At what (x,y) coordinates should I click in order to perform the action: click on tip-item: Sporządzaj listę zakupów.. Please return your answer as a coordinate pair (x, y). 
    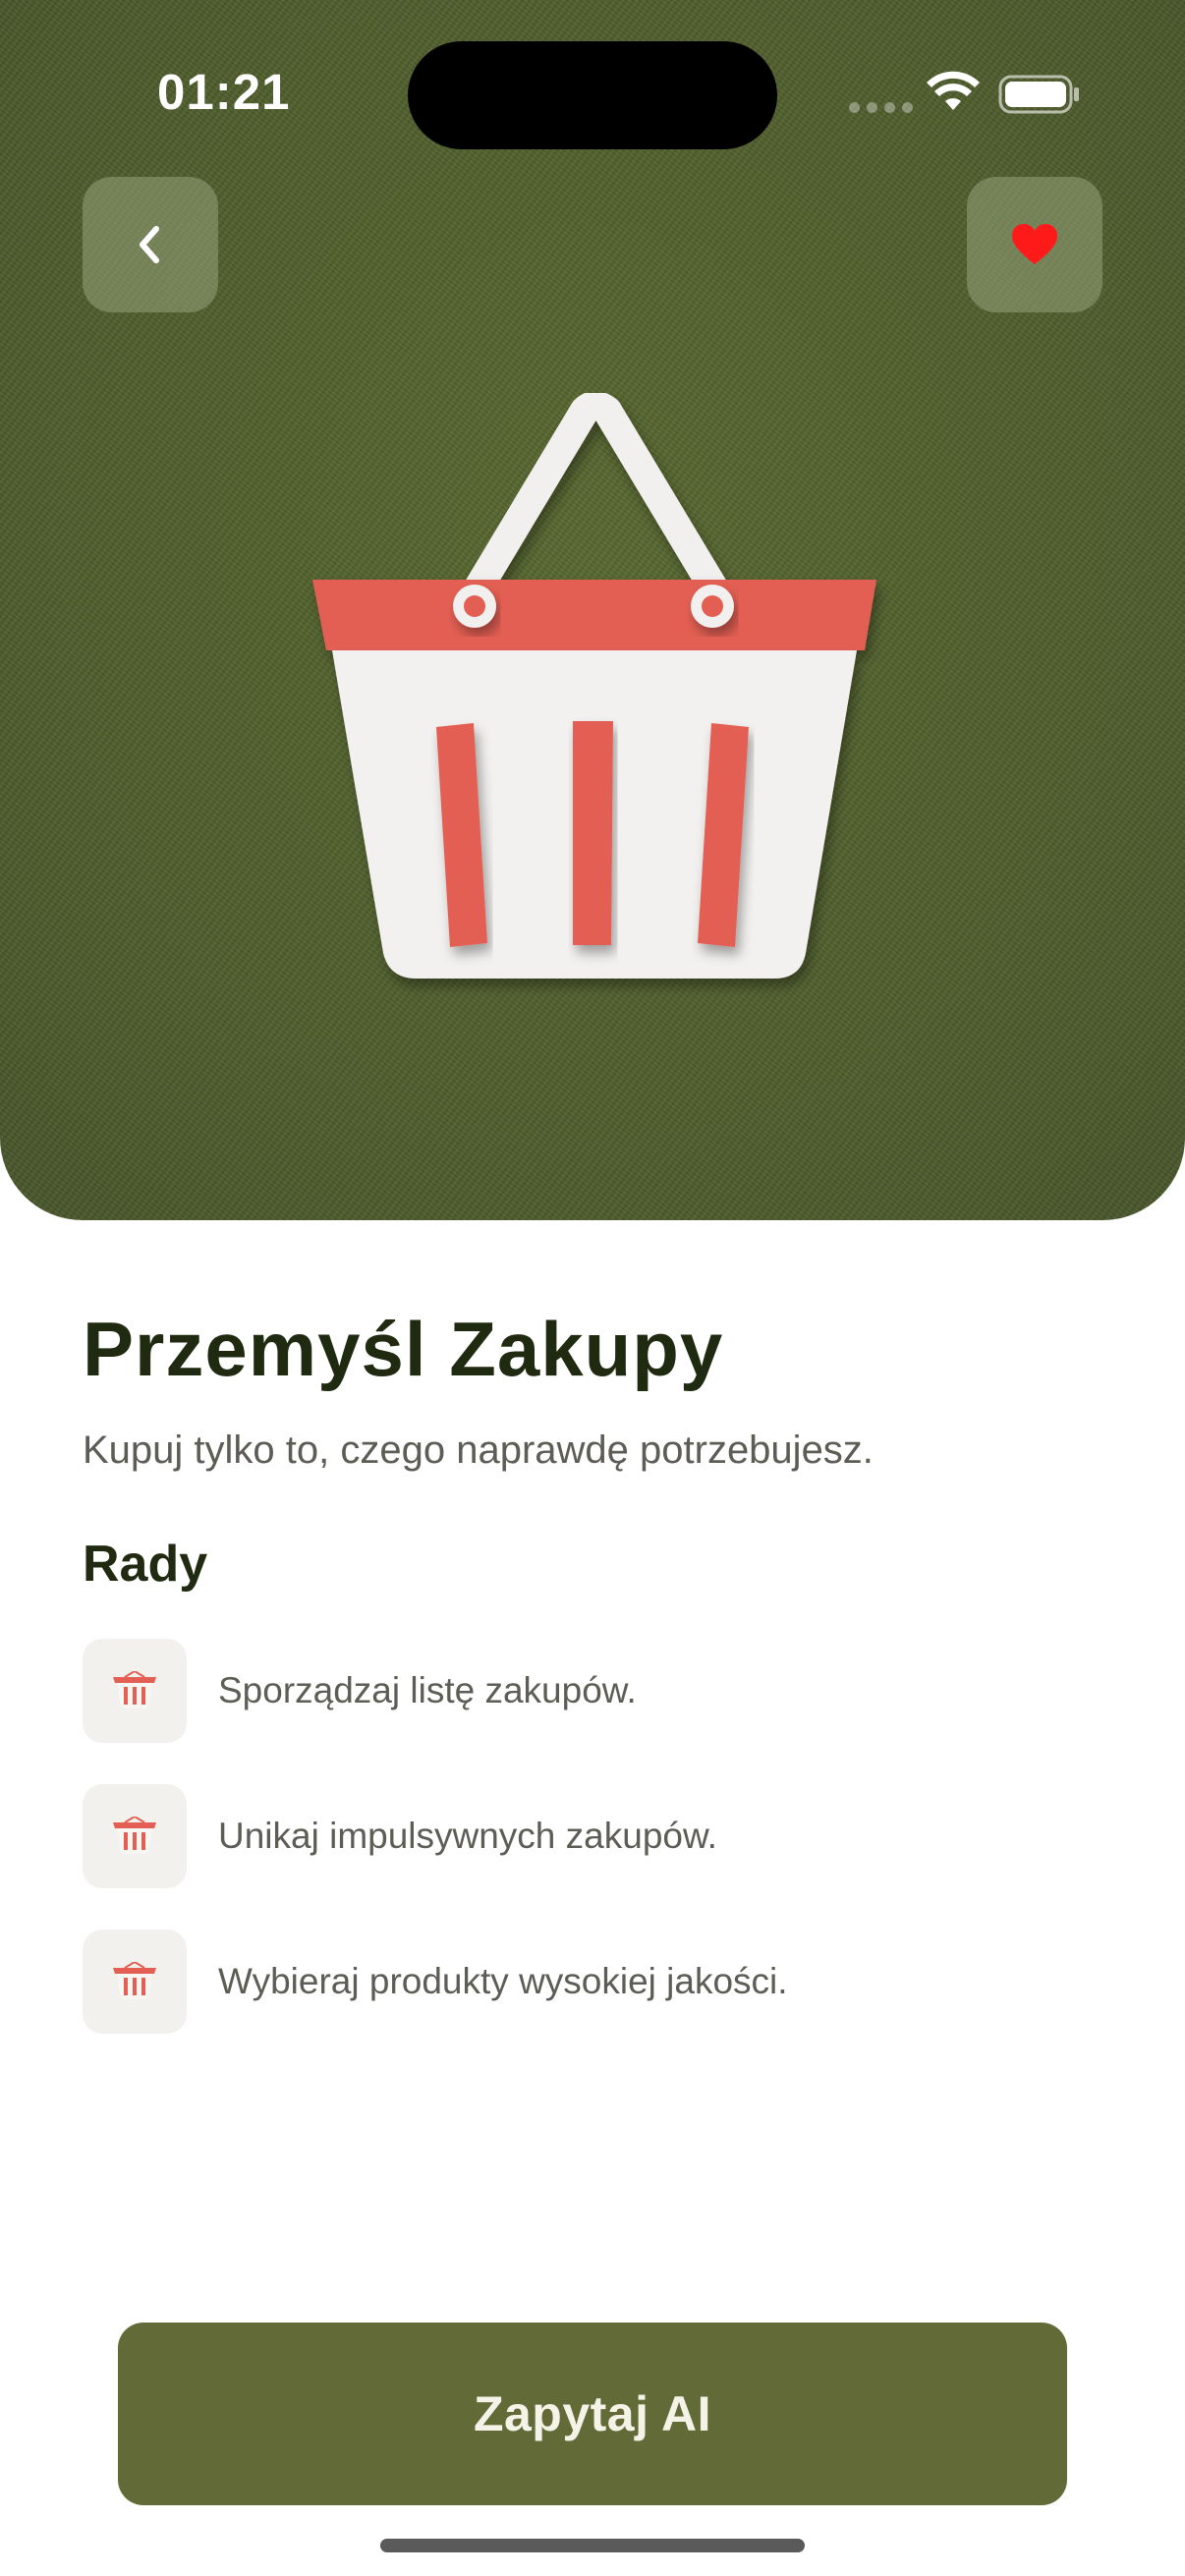
    Looking at the image, I should click on (594, 1691).